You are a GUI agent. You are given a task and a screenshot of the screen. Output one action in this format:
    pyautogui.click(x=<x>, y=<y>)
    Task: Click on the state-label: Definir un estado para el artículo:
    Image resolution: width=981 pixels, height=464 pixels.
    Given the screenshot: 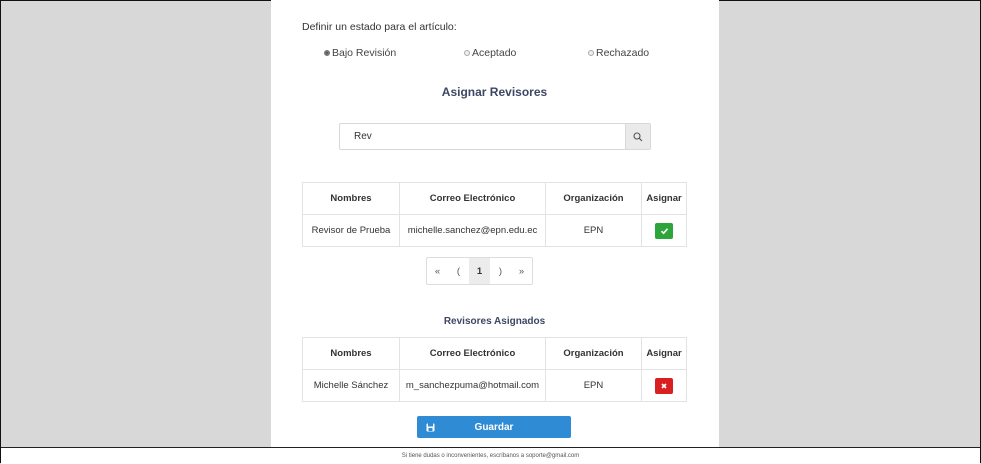 What is the action you would take?
    pyautogui.click(x=379, y=27)
    